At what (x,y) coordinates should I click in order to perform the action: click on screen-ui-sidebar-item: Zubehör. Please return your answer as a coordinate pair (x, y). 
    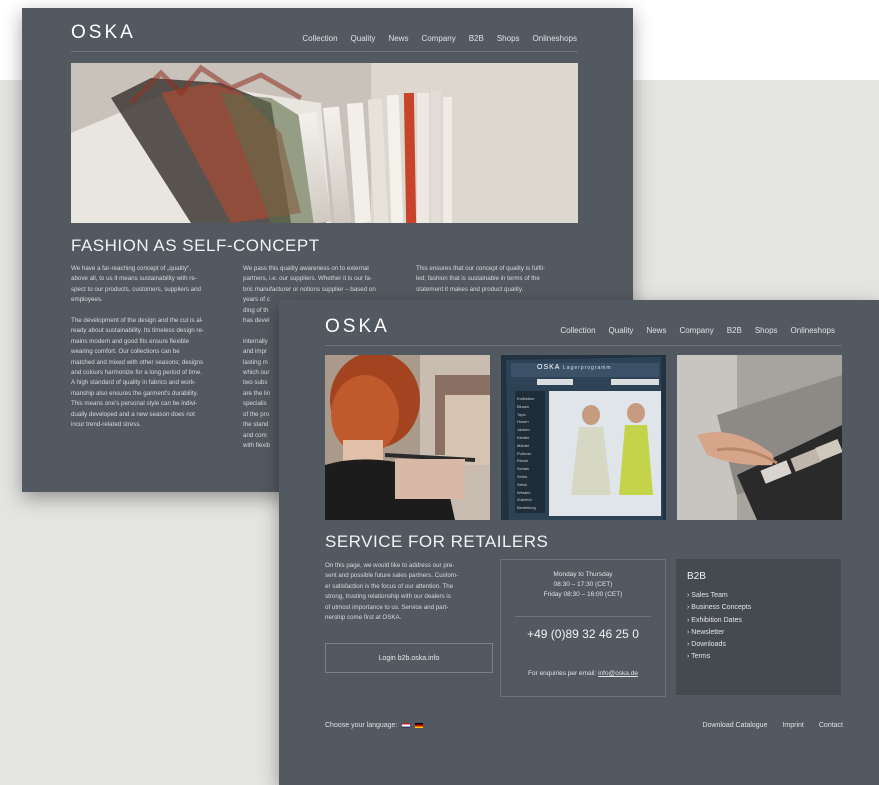
    Looking at the image, I should click on (524, 500).